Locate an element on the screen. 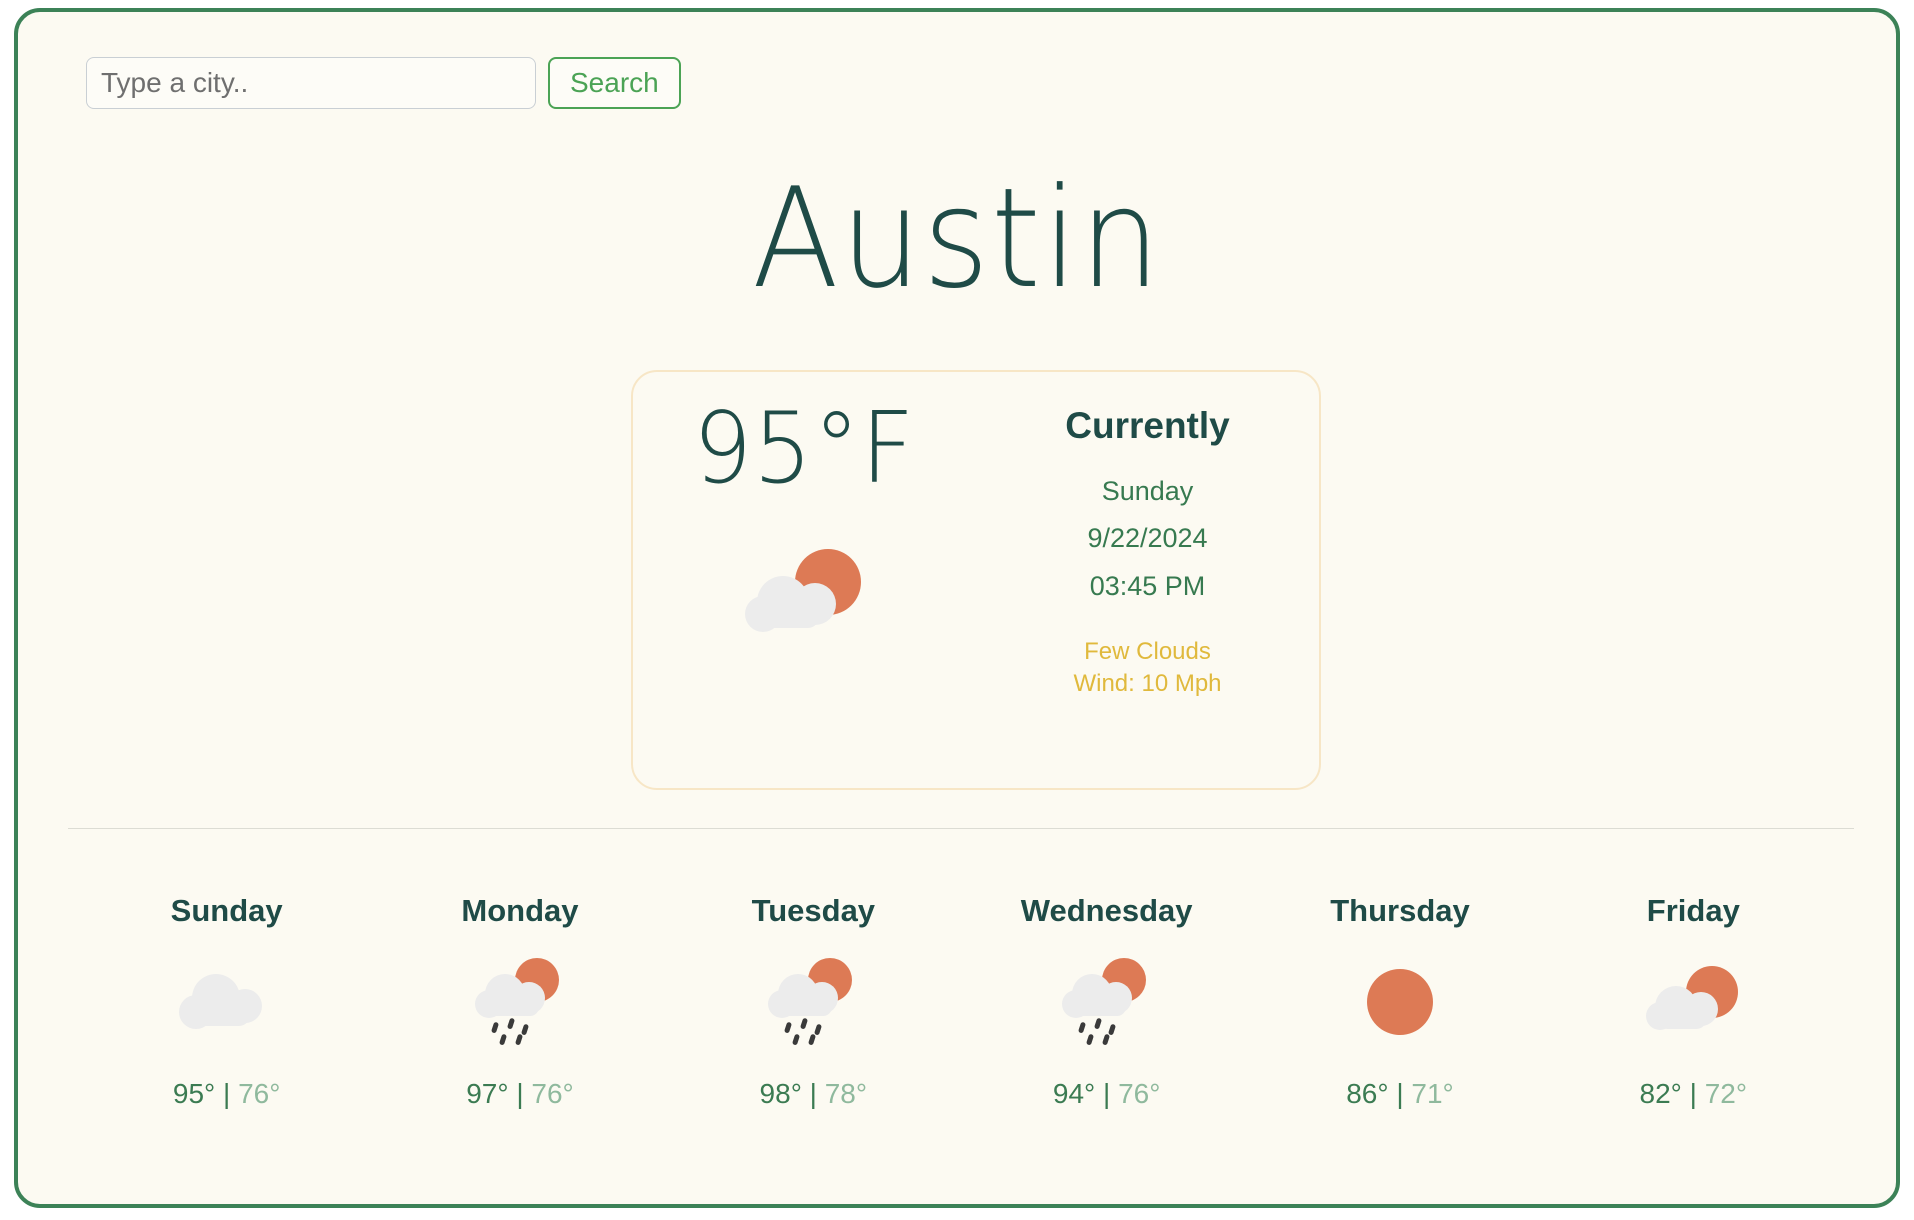  sun-icon is located at coordinates (1400, 1002).